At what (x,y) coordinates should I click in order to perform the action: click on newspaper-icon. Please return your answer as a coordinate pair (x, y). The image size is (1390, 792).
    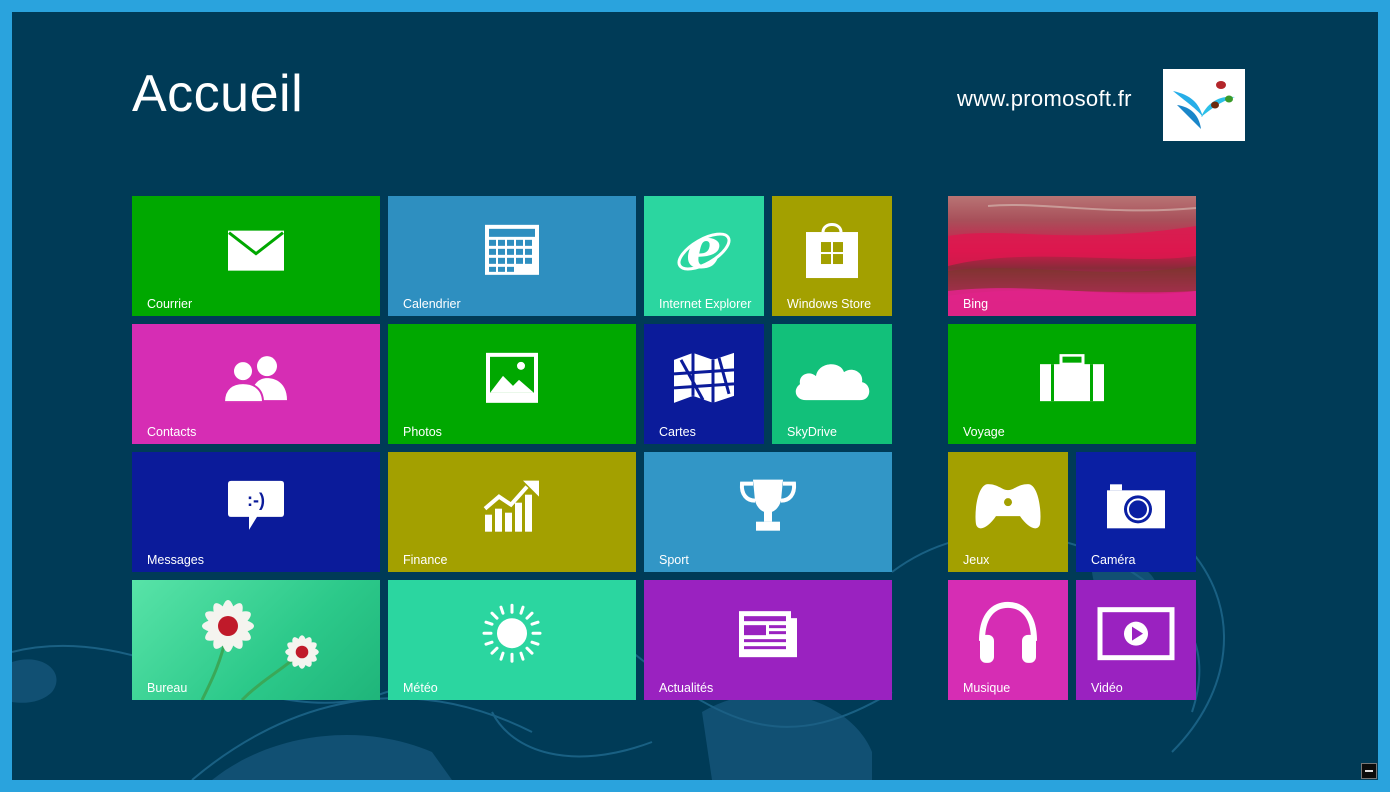
    Looking at the image, I should click on (768, 633).